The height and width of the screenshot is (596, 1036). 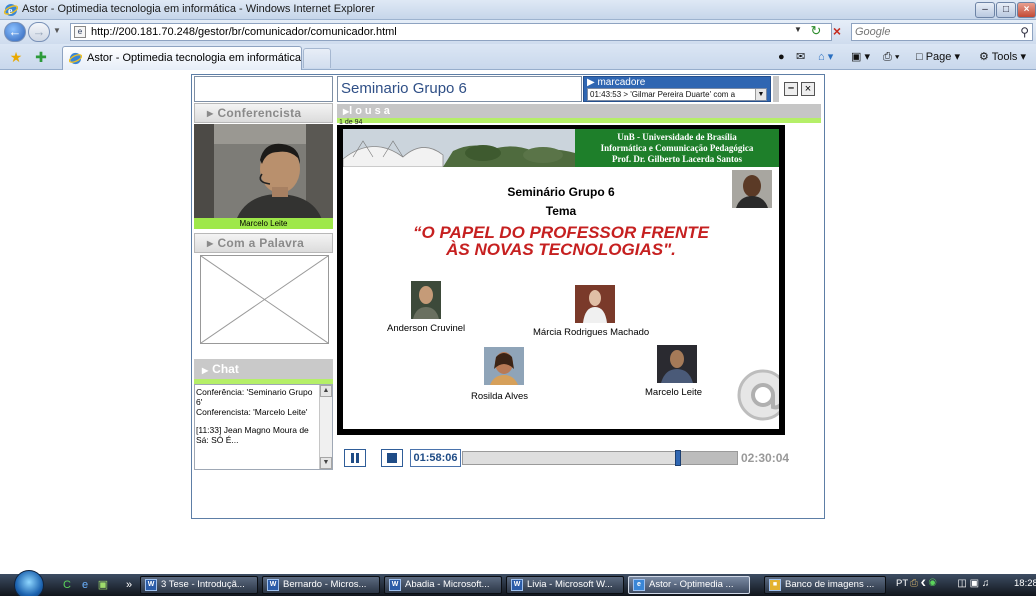 I want to click on person-photo-rosilda, so click(x=504, y=366).